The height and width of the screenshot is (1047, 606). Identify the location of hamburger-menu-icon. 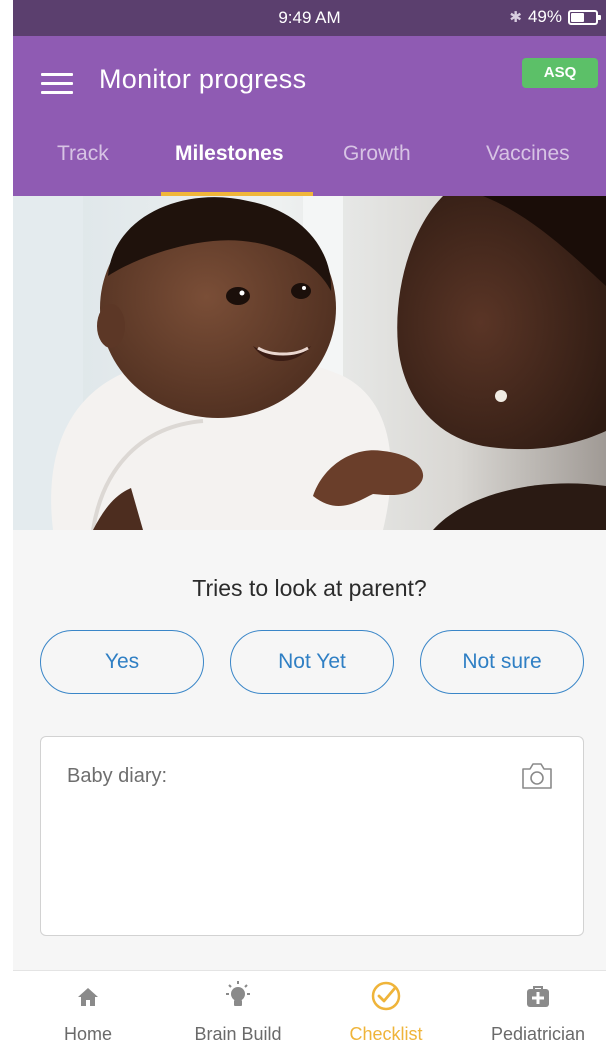
(57, 85).